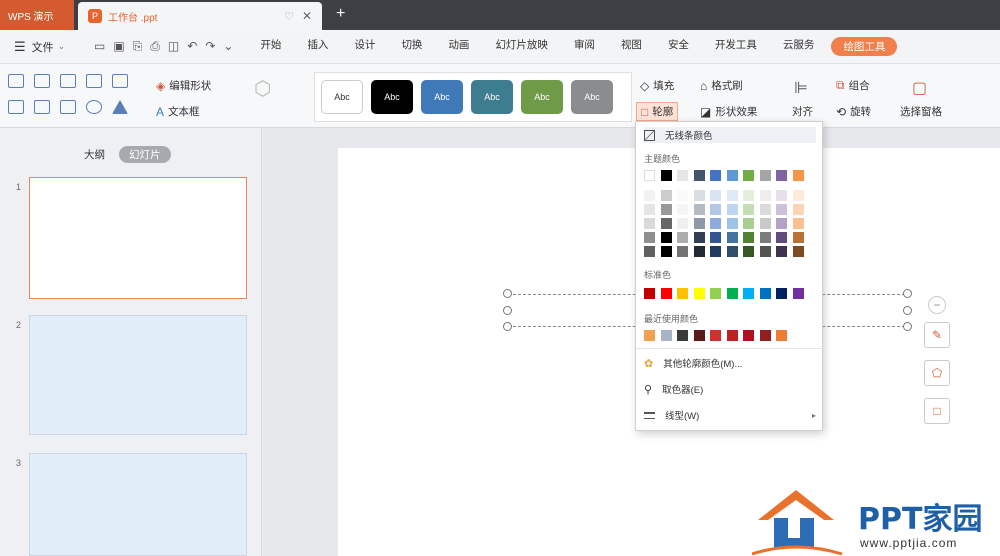 Image resolution: width=1000 pixels, height=556 pixels. What do you see at coordinates (210, 46) in the screenshot?
I see `redo-icon: ↷` at bounding box center [210, 46].